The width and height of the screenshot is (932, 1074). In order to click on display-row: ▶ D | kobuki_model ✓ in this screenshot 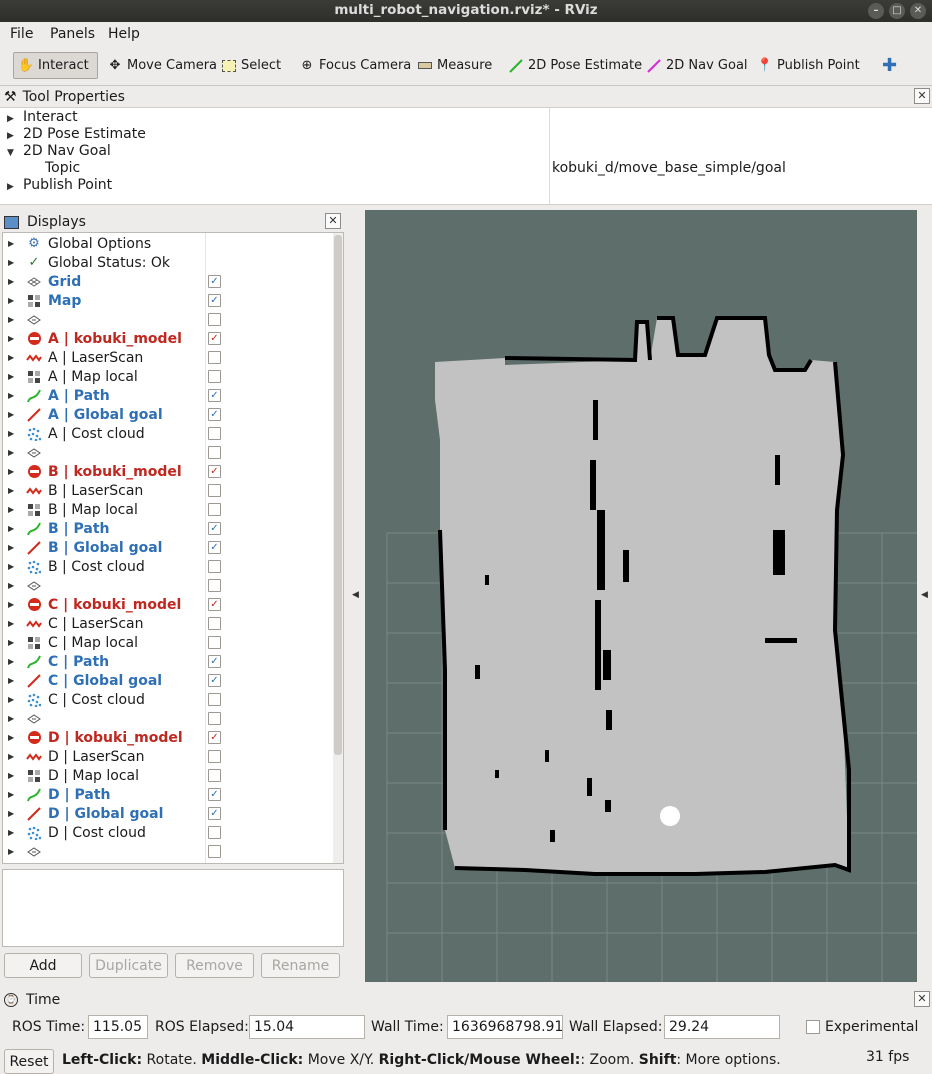, I will do `click(168, 737)`.